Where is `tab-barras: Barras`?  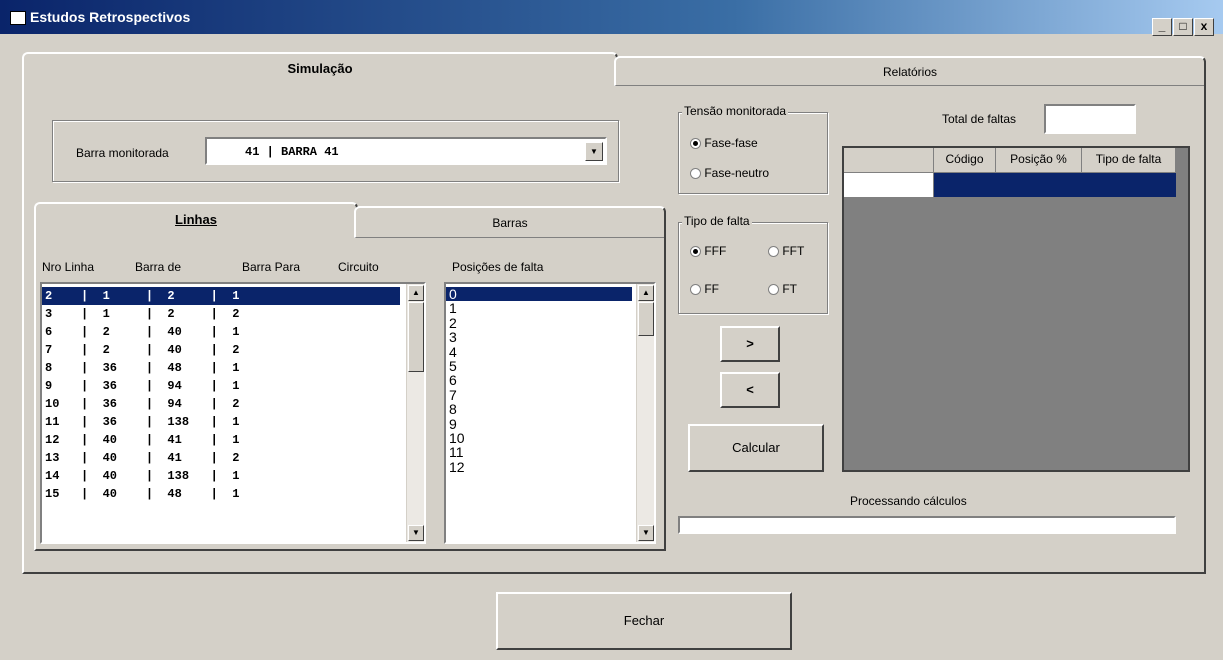 tab-barras: Barras is located at coordinates (510, 222).